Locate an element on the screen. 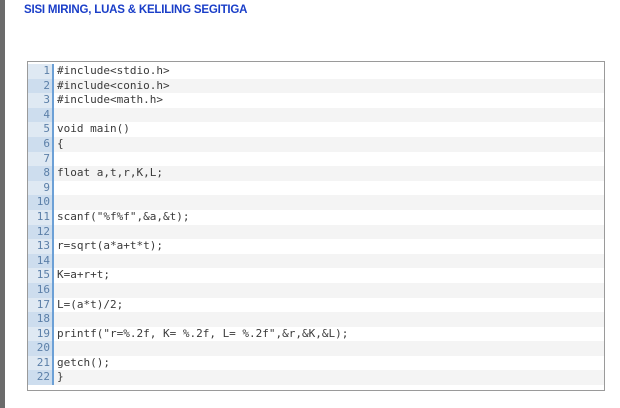 The height and width of the screenshot is (408, 620). code-text: #include<conio.h> is located at coordinates (113, 86).